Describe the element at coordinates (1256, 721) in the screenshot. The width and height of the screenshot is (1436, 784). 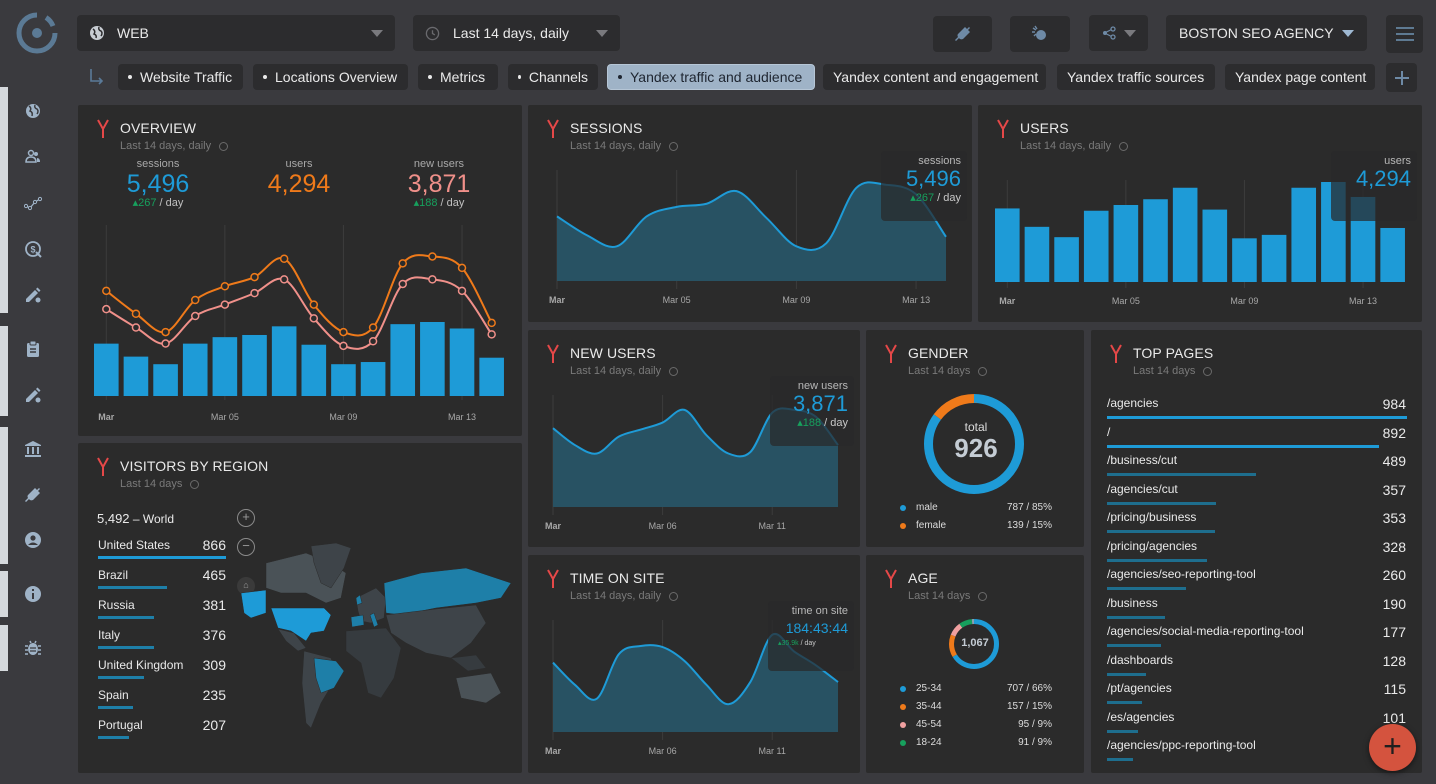
I see `top-page-row: /es/agencies 101` at that location.